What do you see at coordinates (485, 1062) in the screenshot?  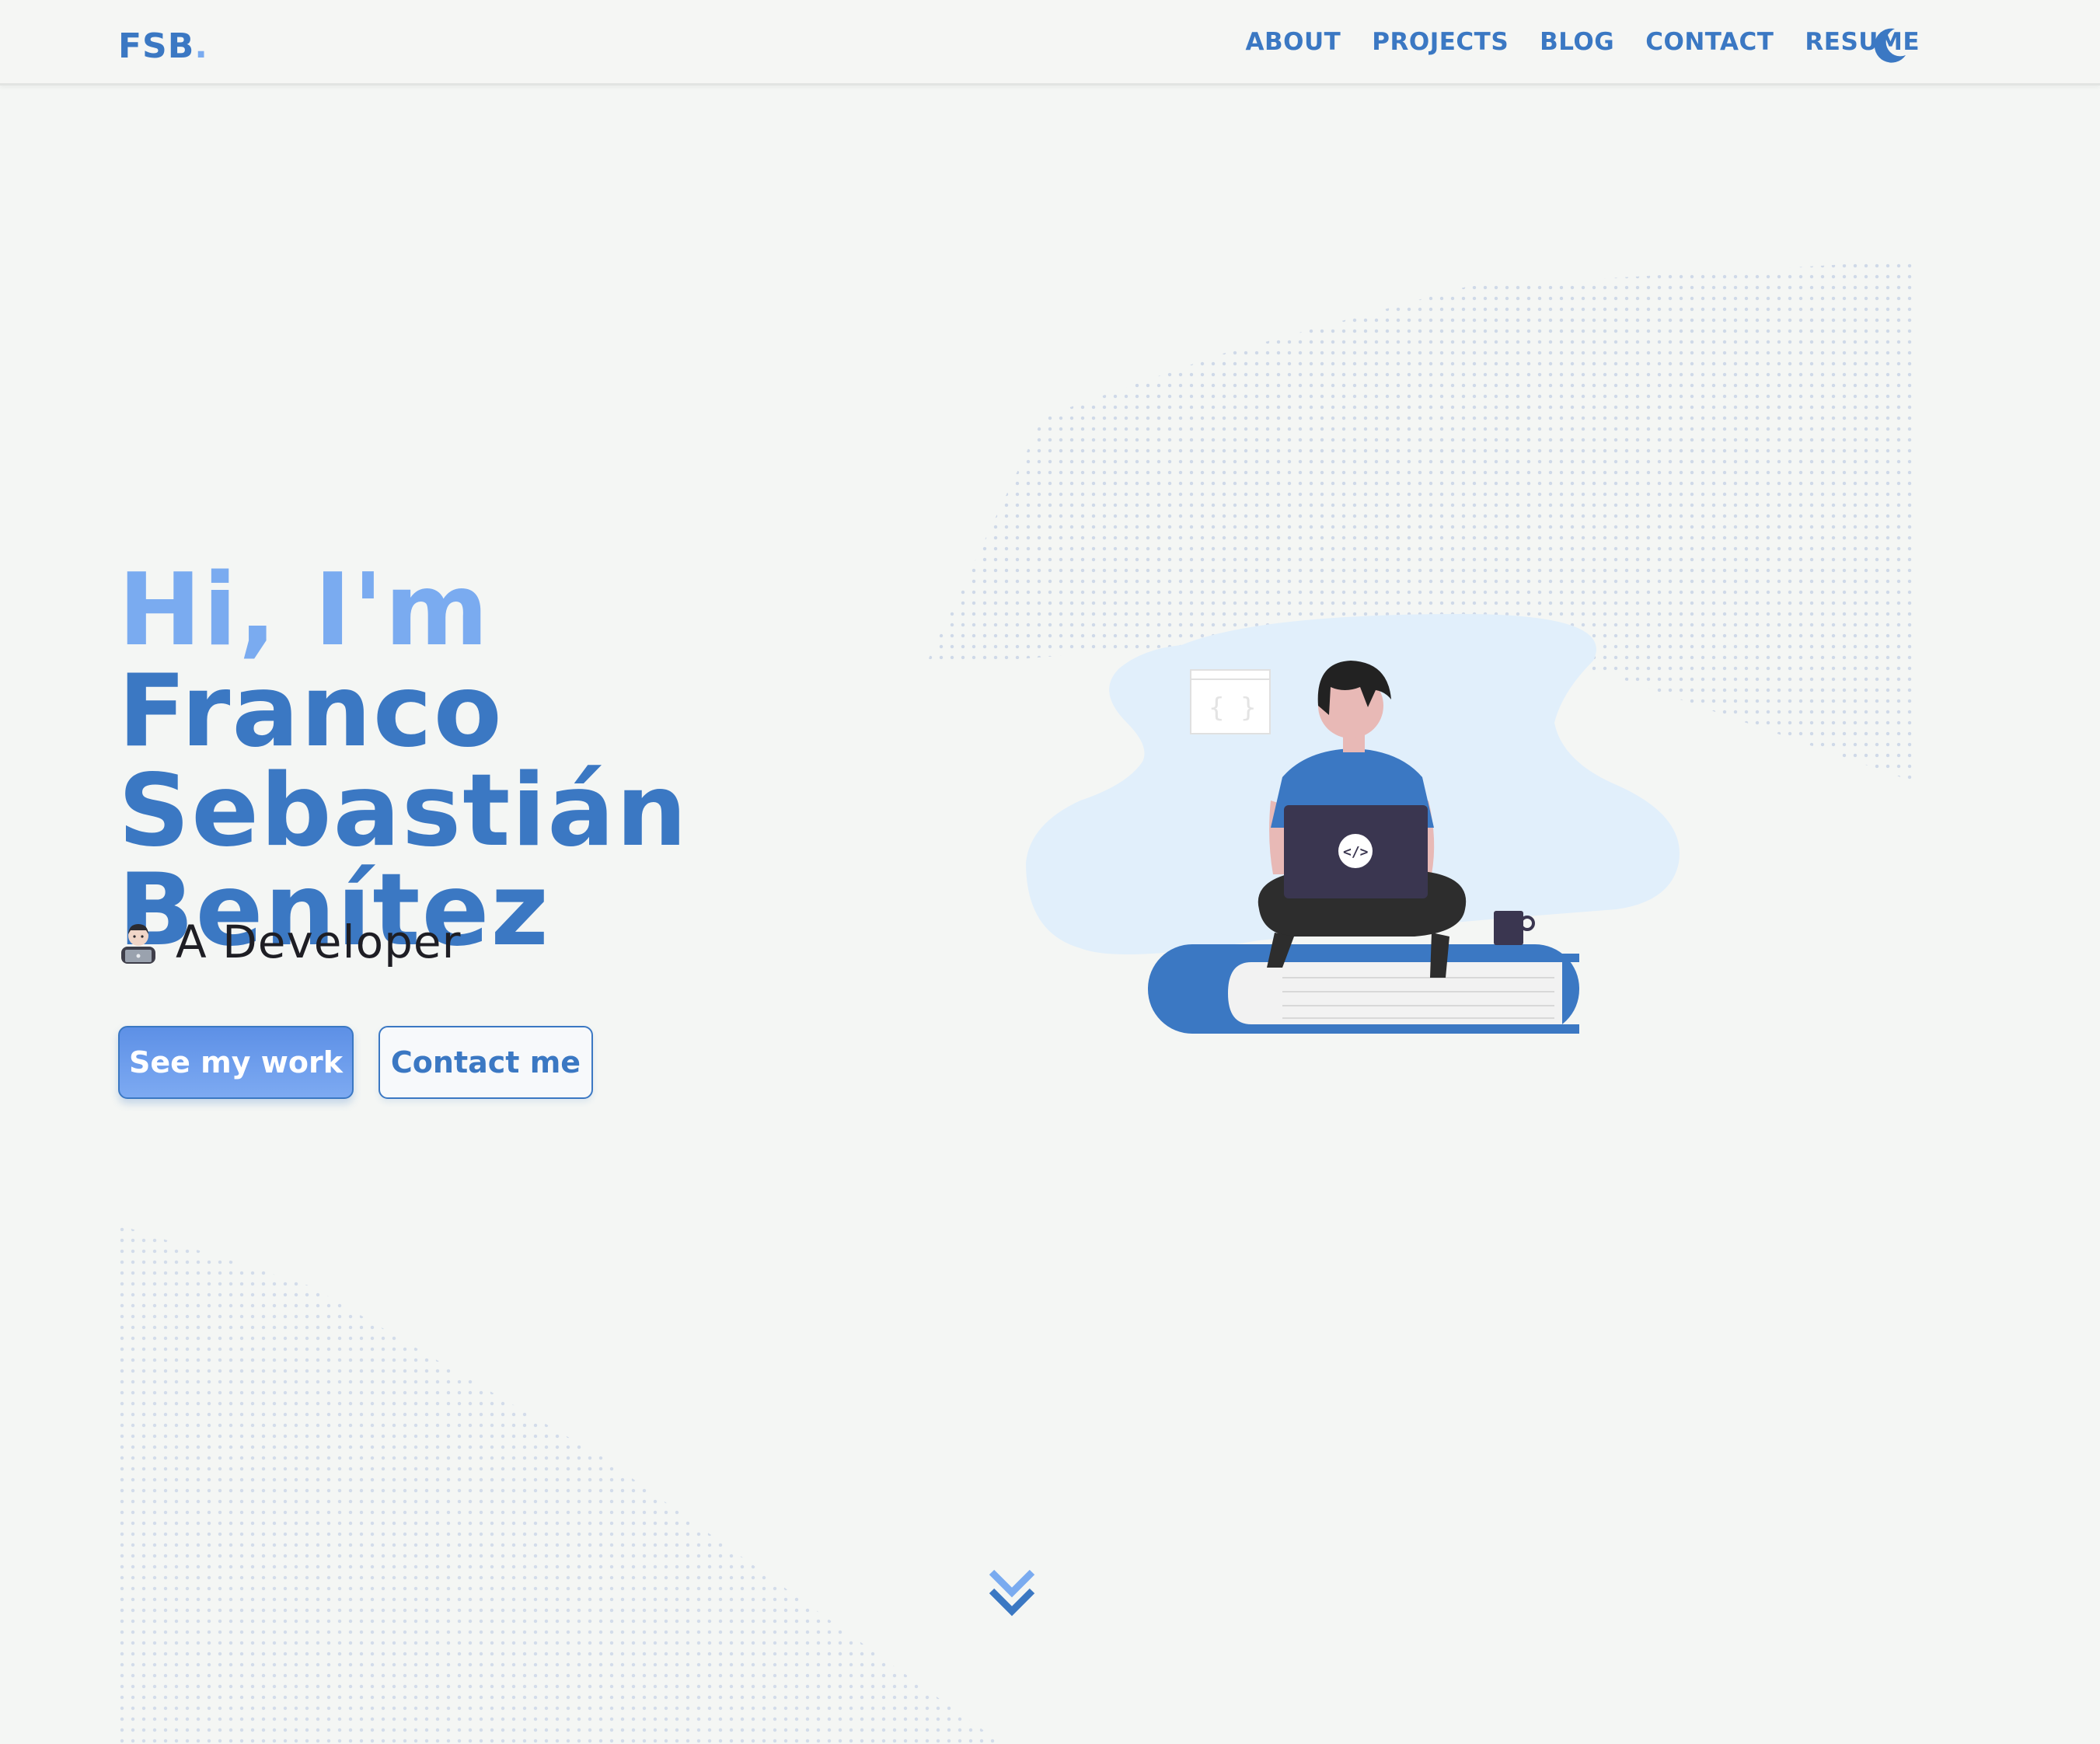 I see `contact-me-button: Contact me` at bounding box center [485, 1062].